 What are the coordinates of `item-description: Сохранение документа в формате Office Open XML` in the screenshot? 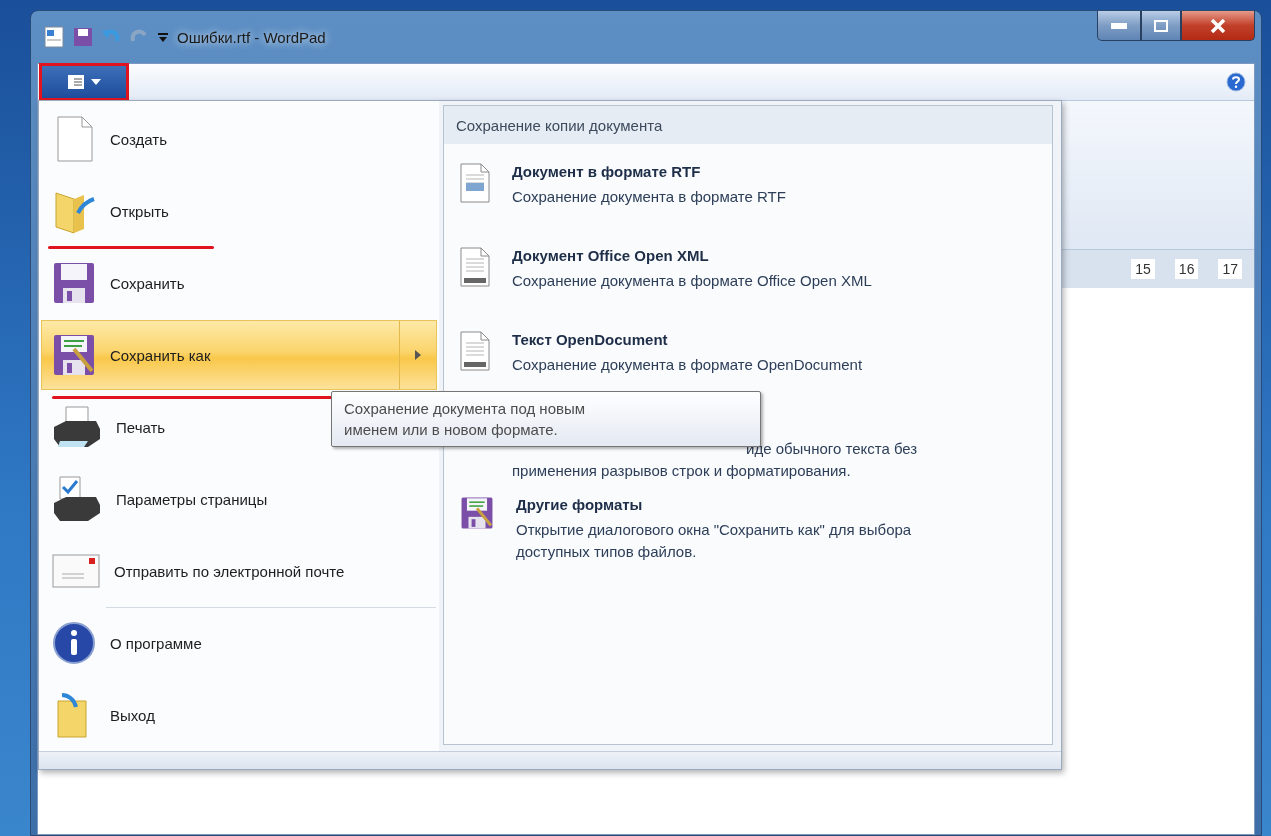 It's located at (692, 281).